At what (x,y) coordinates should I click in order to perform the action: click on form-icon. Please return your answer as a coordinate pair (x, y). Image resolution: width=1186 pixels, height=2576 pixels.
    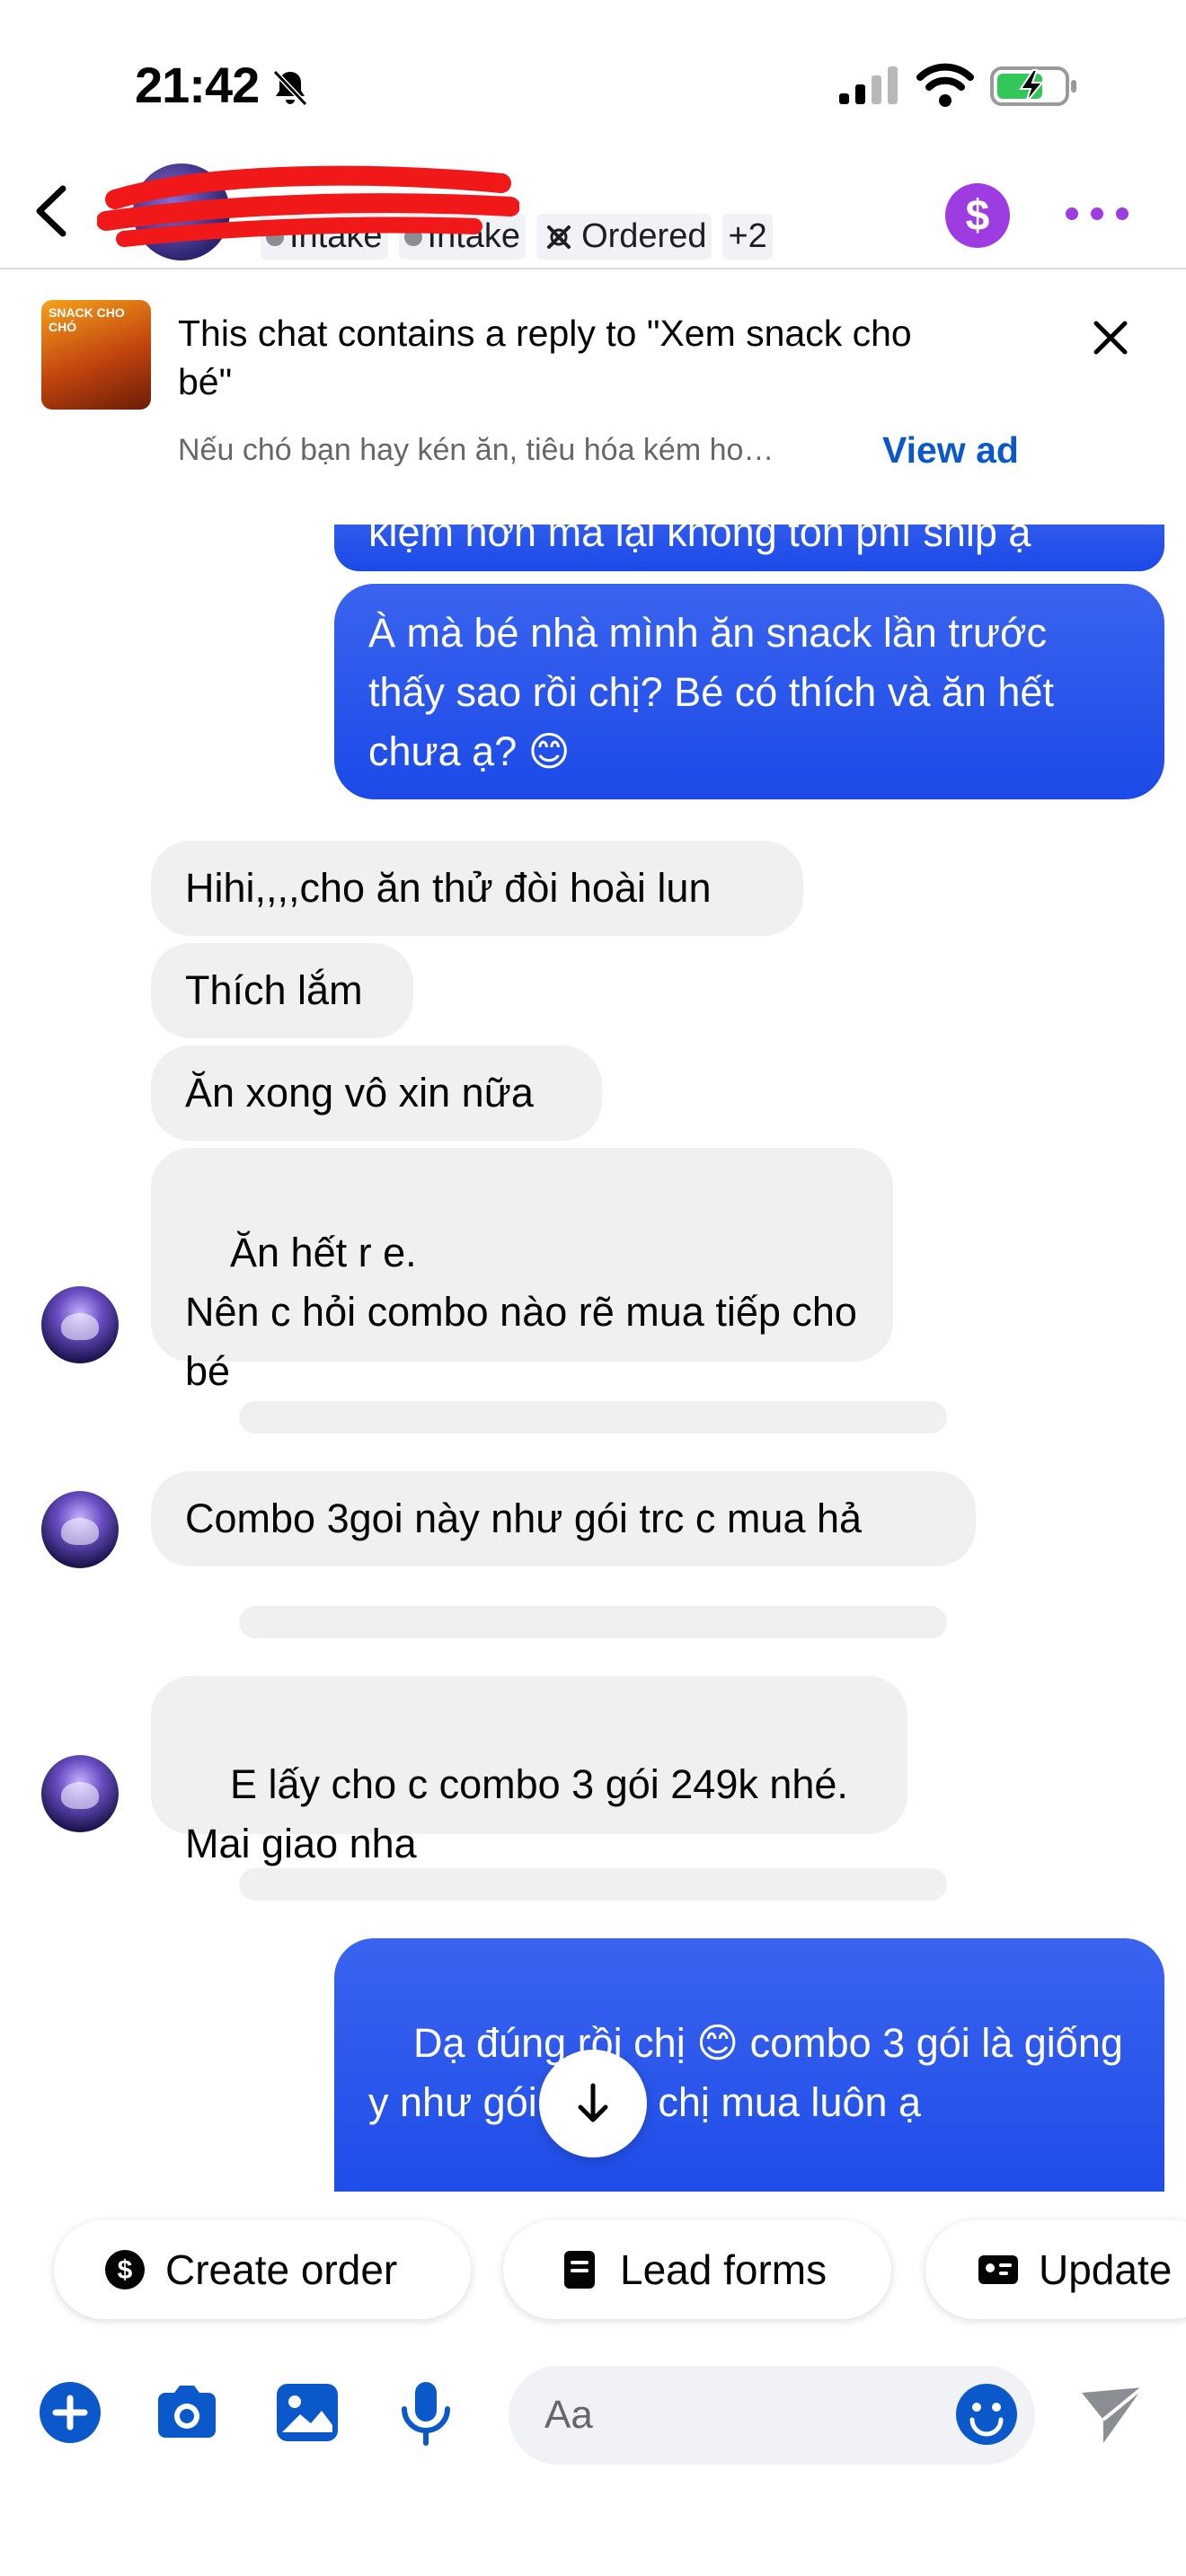
    Looking at the image, I should click on (579, 2270).